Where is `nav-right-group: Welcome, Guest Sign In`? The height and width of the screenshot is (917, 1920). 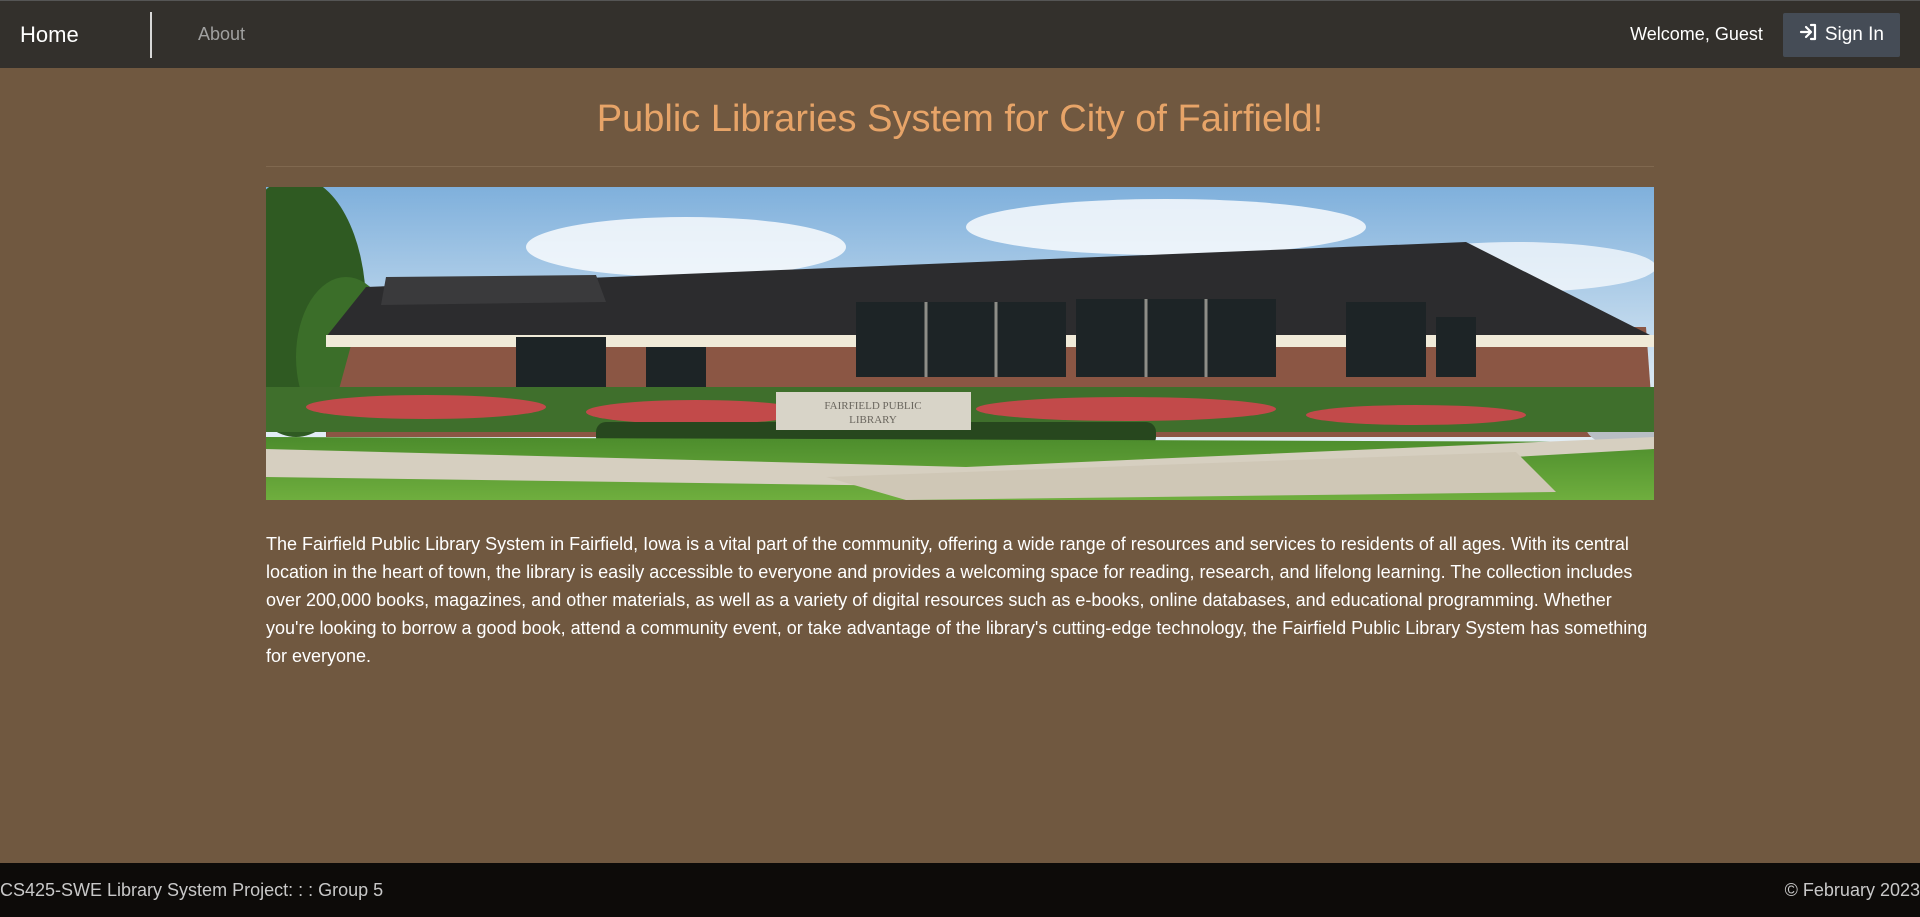 nav-right-group: Welcome, Guest Sign In is located at coordinates (1775, 34).